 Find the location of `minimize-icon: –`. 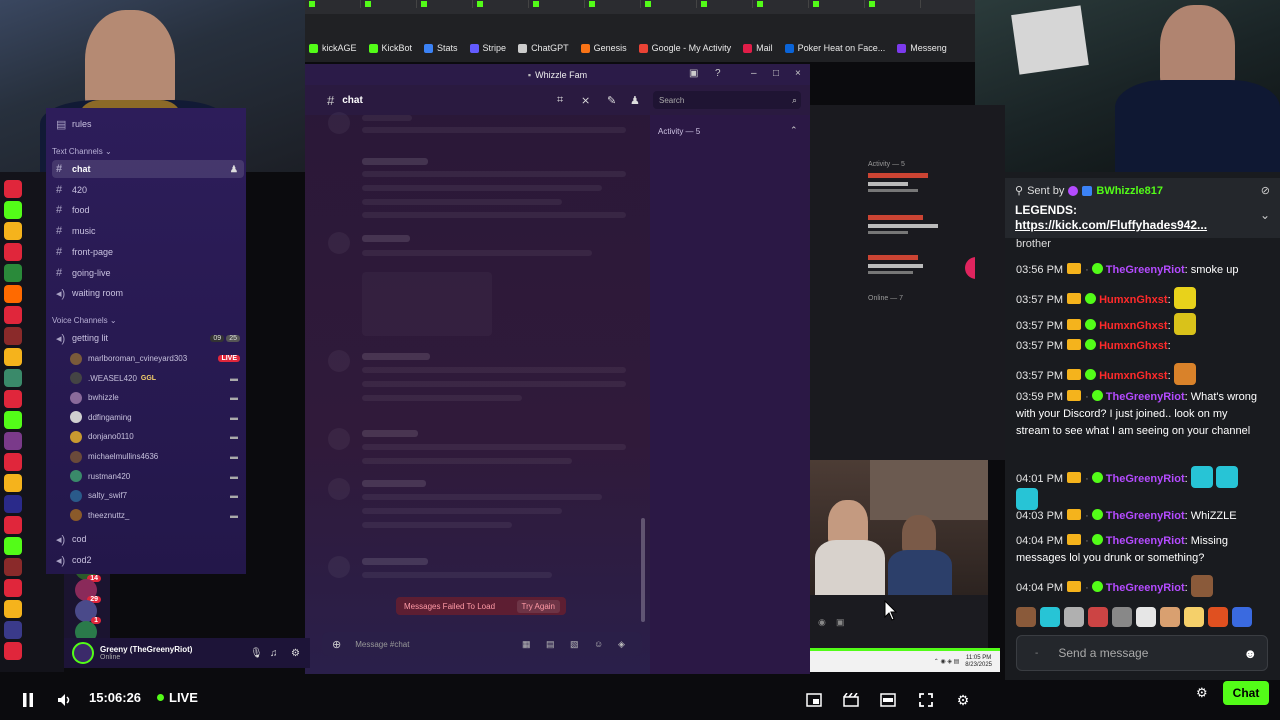

minimize-icon: – is located at coordinates (754, 73).